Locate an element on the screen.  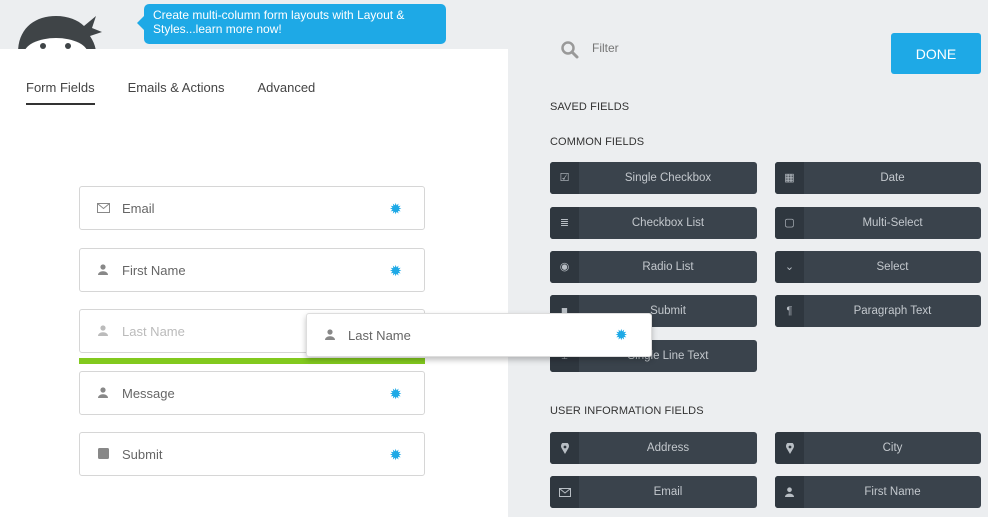
field-button-label: First Name is located at coordinates (892, 492).